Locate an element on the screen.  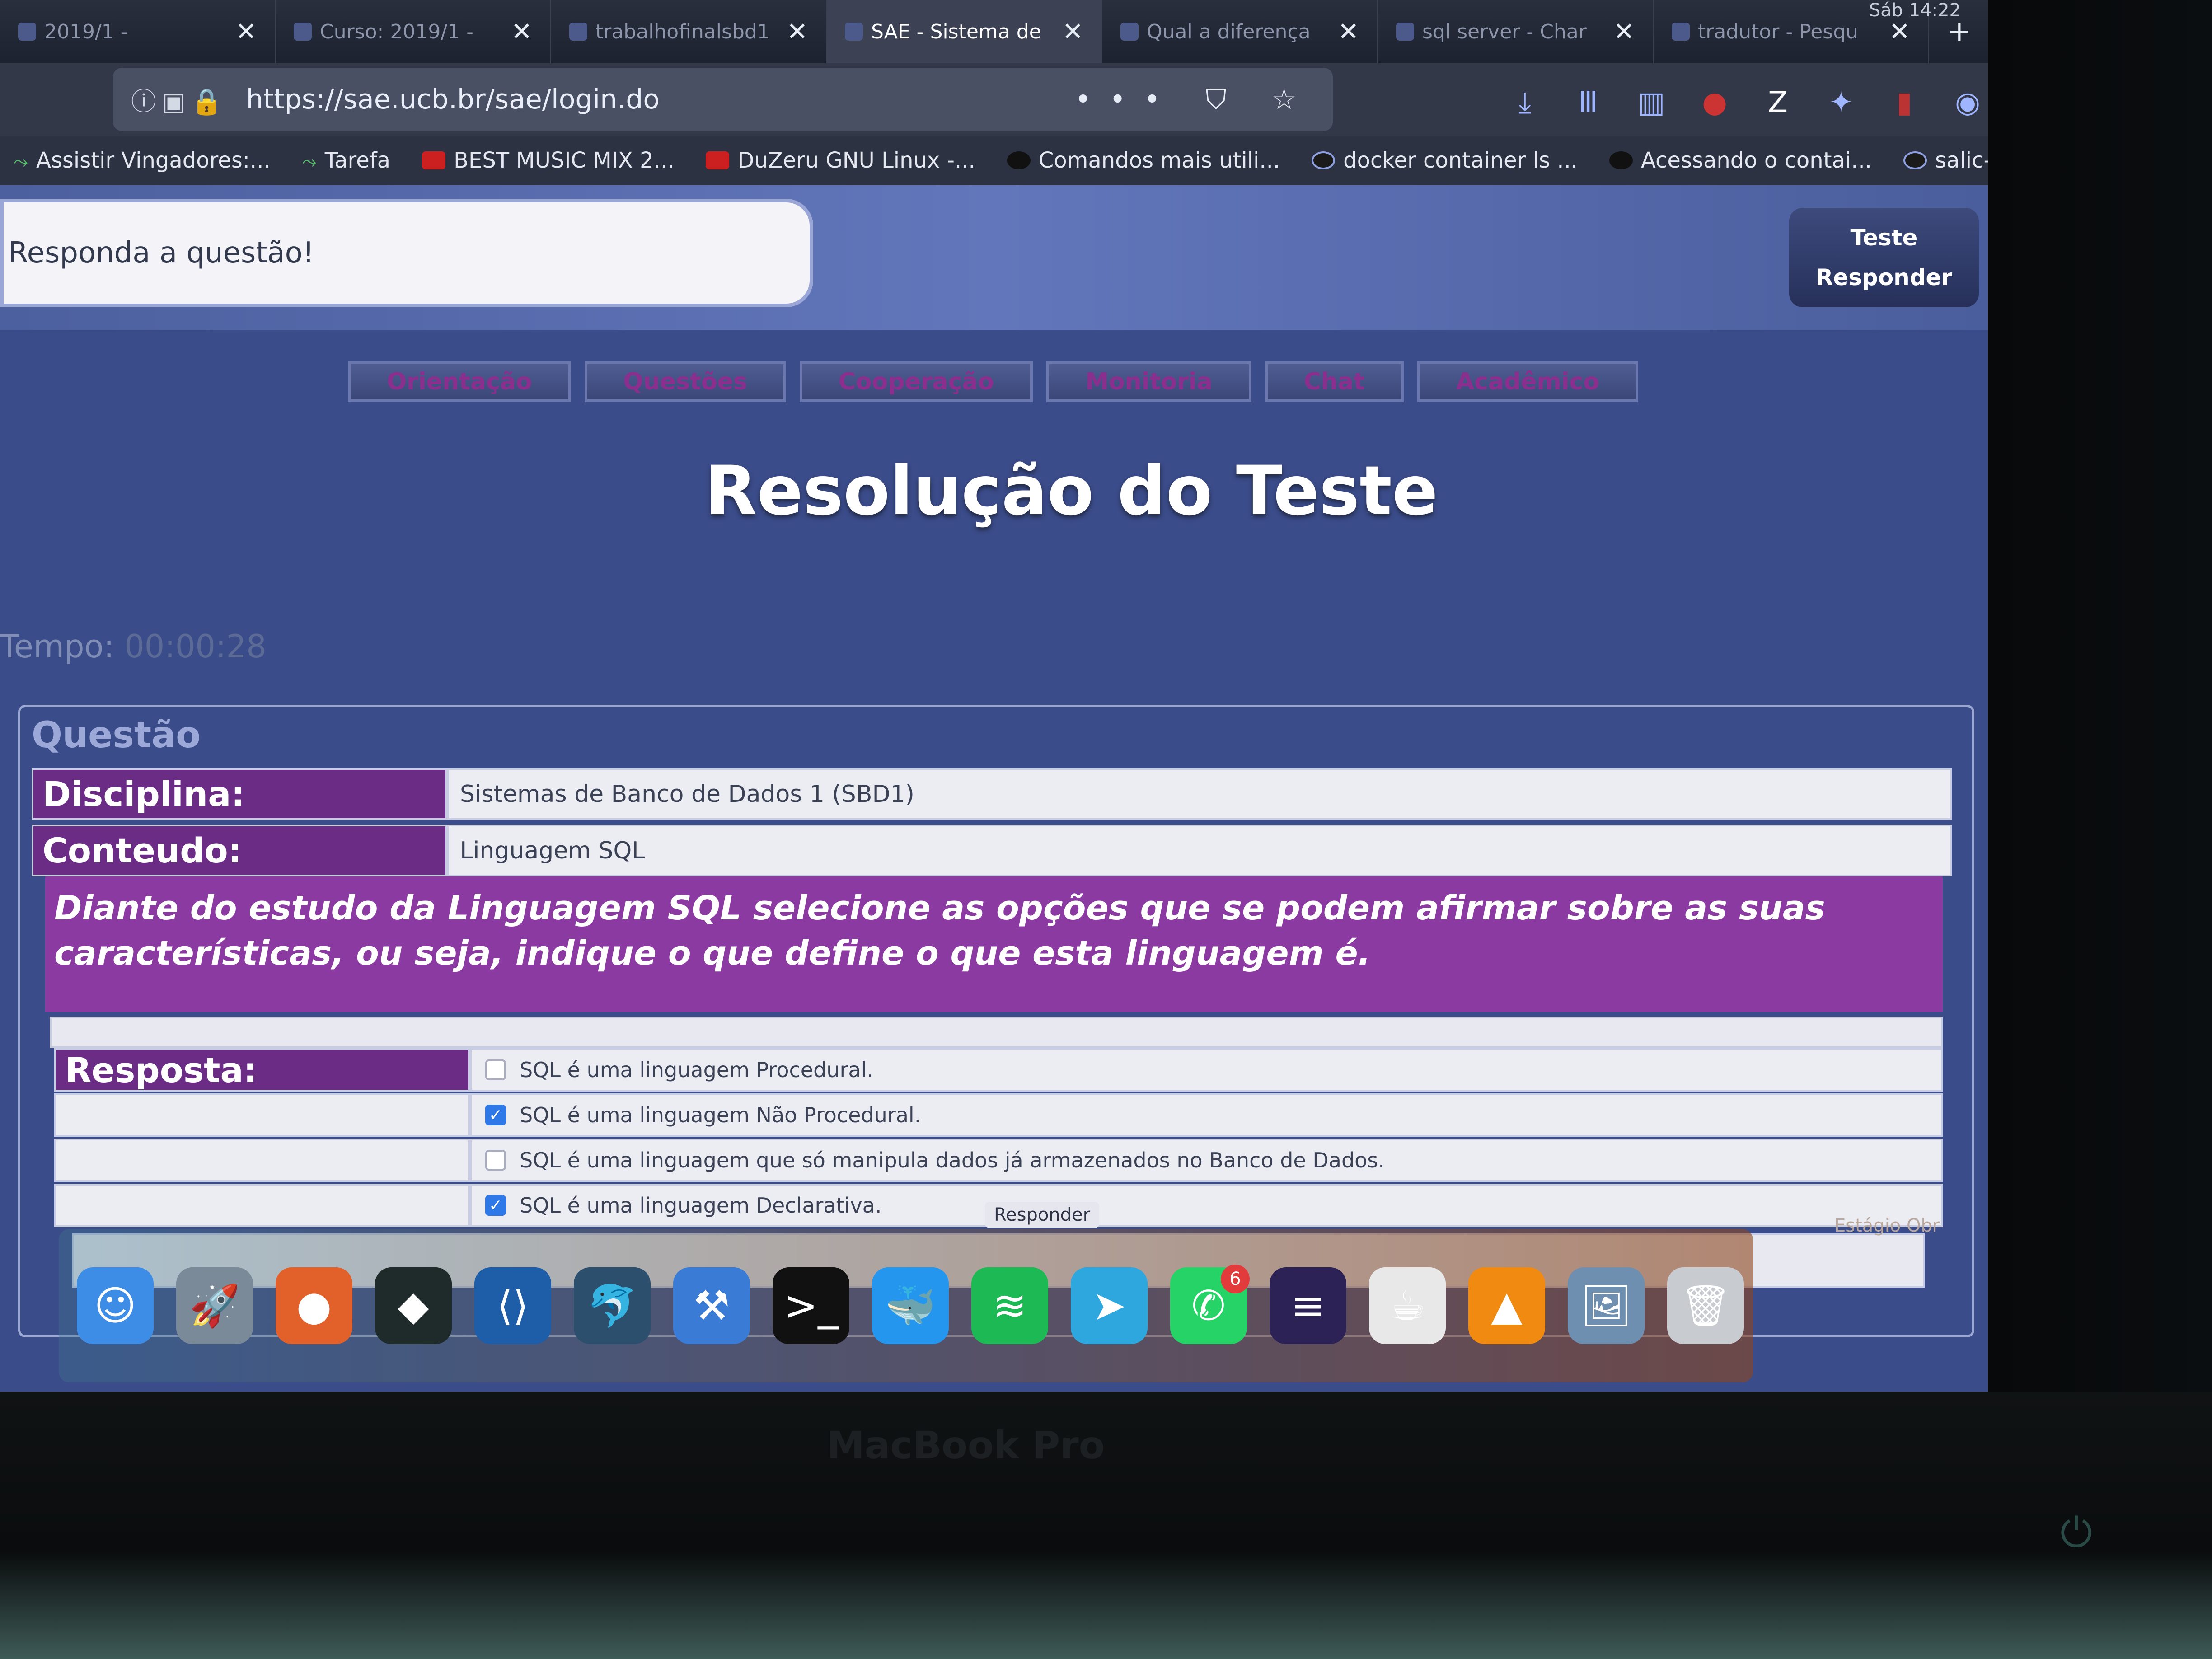
option-procedural: SQL é uma linguagem Procedural. is located at coordinates (1206, 1070).